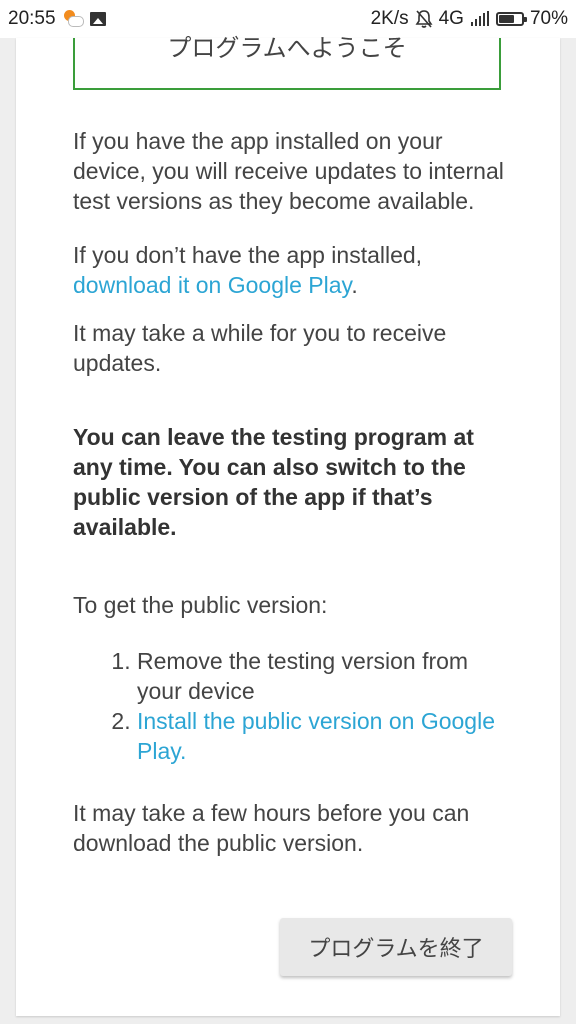 Image resolution: width=576 pixels, height=1024 pixels. Describe the element at coordinates (73, 19) in the screenshot. I see `weather-icon` at that location.